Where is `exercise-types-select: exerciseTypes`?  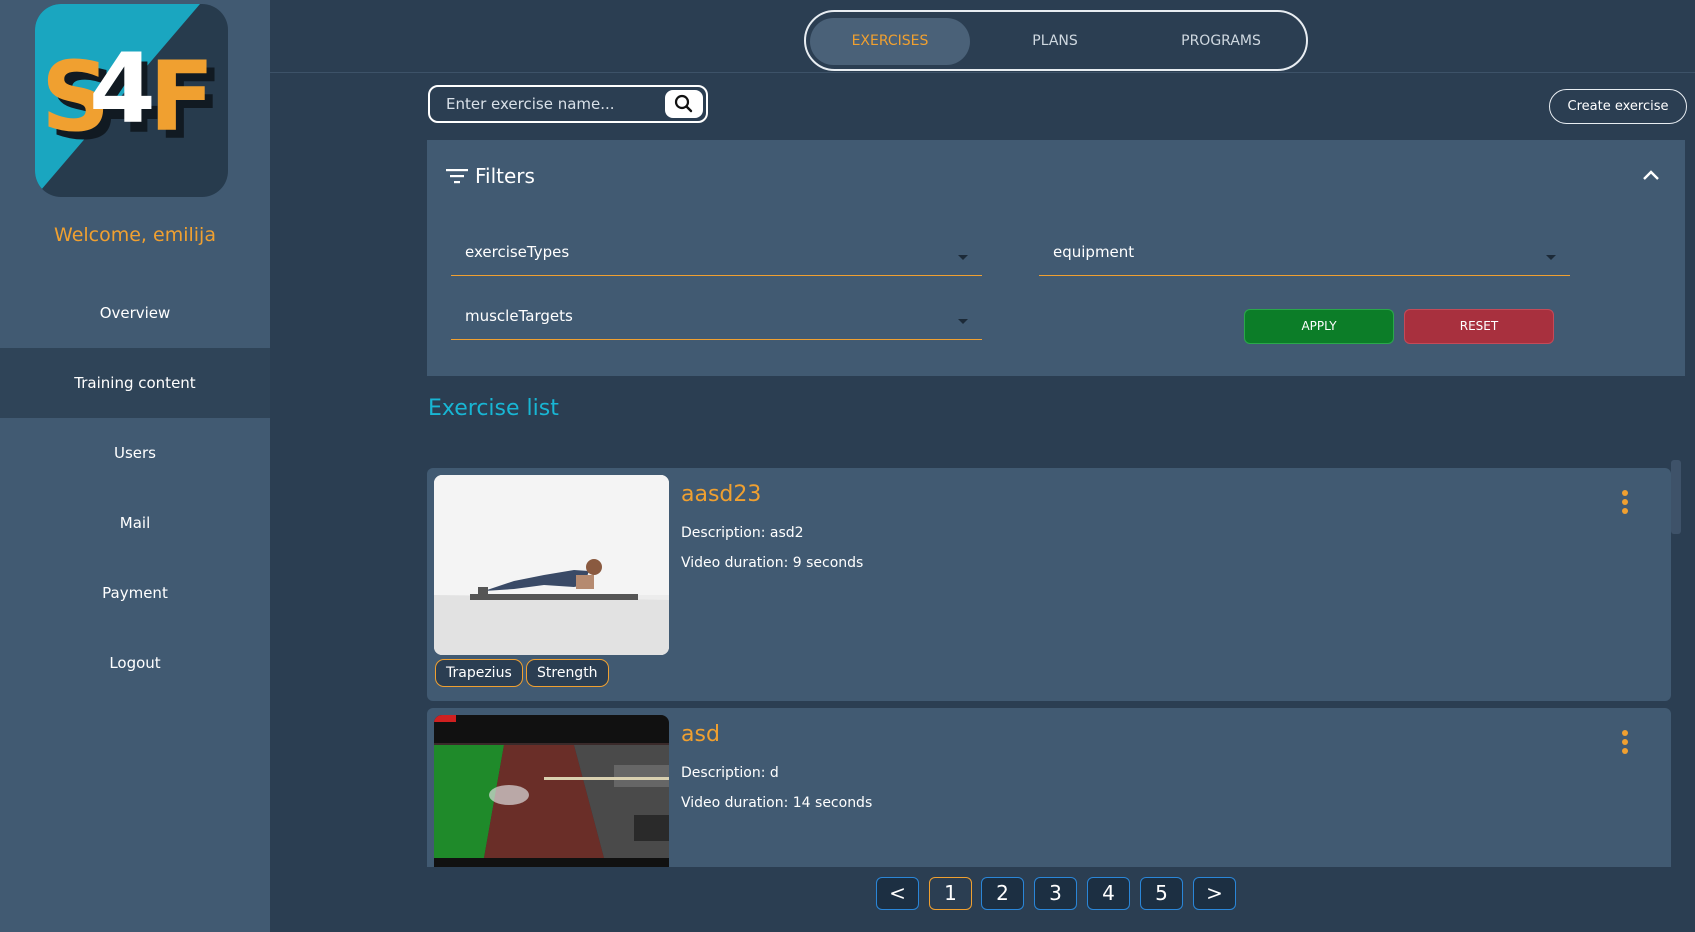 exercise-types-select: exerciseTypes is located at coordinates (716, 256).